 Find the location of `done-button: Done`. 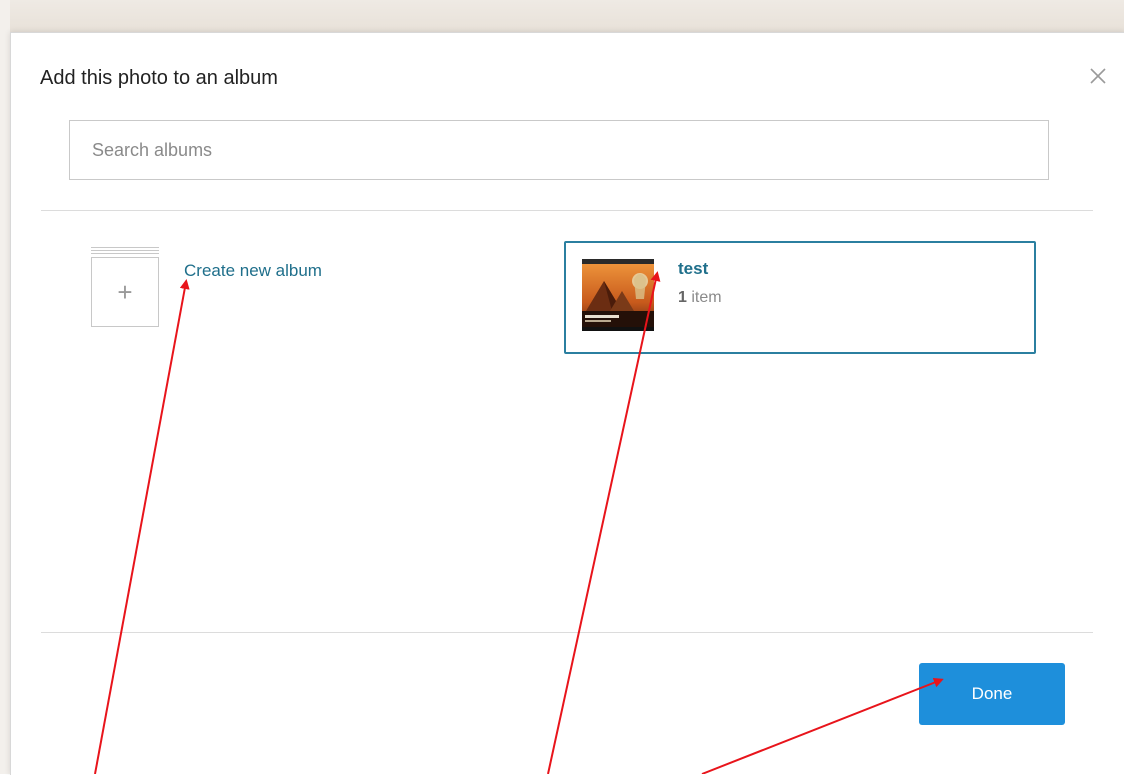

done-button: Done is located at coordinates (992, 694).